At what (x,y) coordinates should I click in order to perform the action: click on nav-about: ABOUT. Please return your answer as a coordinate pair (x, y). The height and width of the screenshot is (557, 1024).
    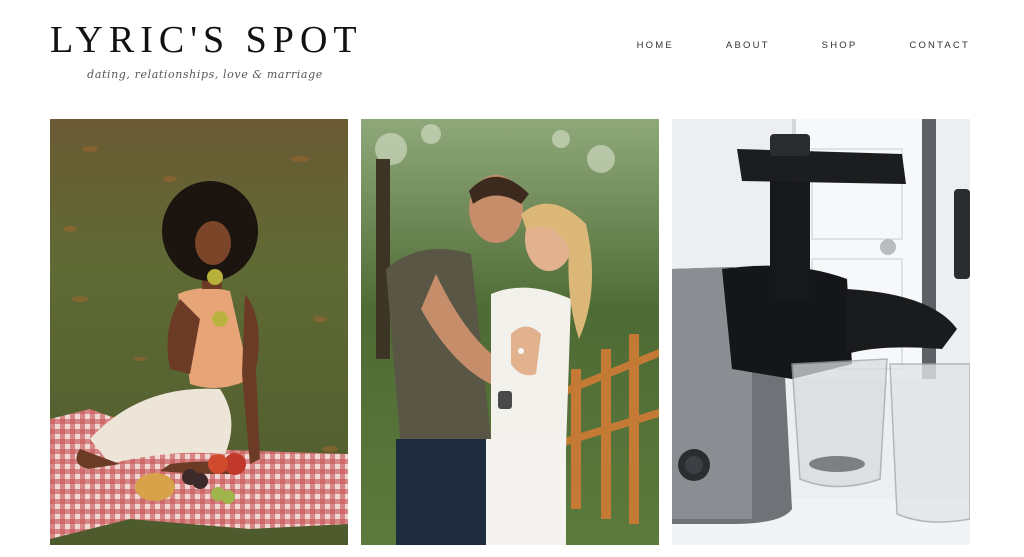
    Looking at the image, I should click on (748, 45).